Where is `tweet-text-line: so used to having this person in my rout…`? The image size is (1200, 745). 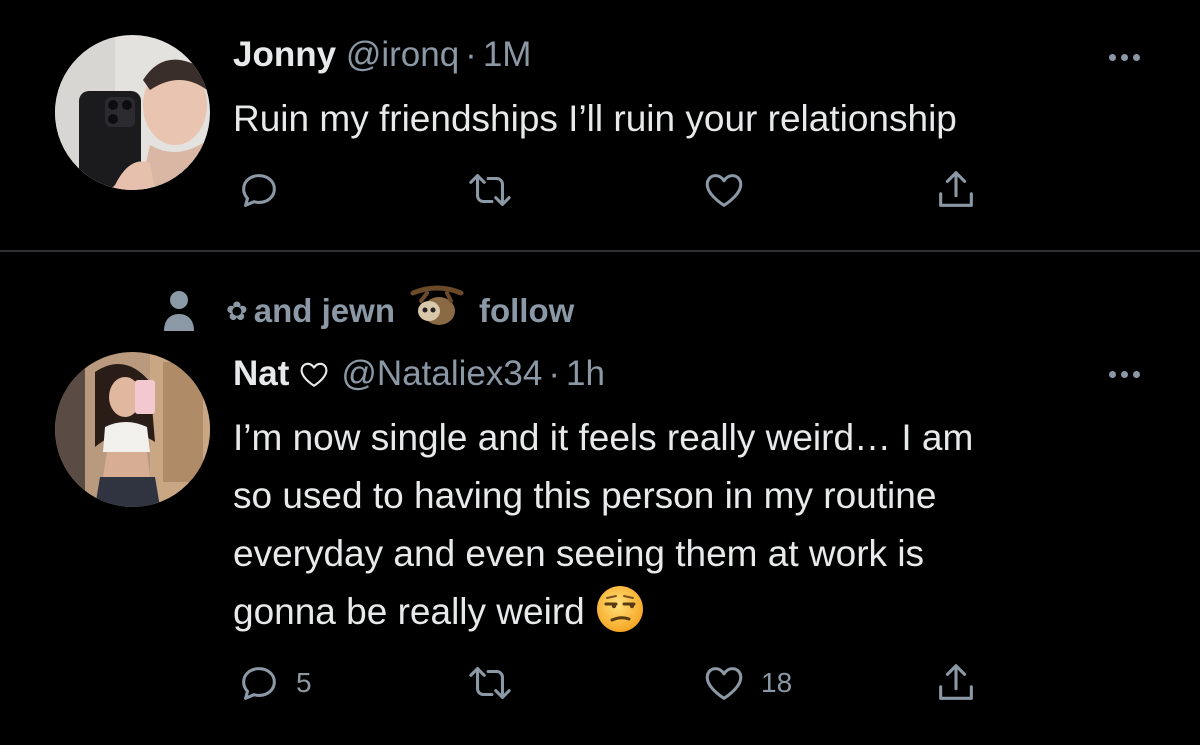
tweet-text-line: so used to having this person in my rout… is located at coordinates (585, 495).